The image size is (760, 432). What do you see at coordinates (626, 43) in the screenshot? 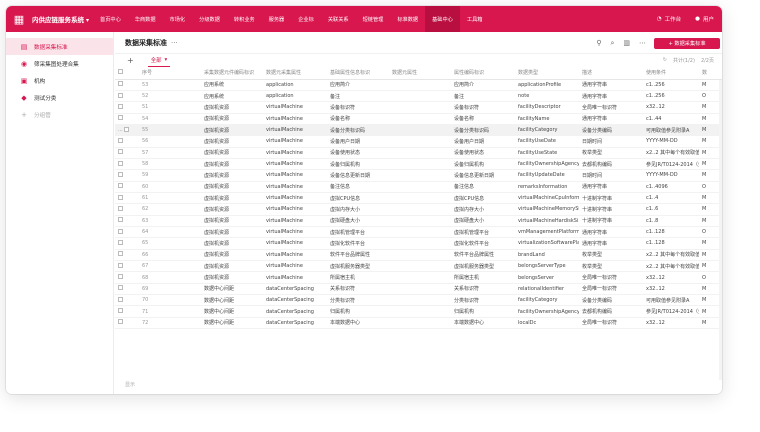
I see `layout-icon: ▥` at bounding box center [626, 43].